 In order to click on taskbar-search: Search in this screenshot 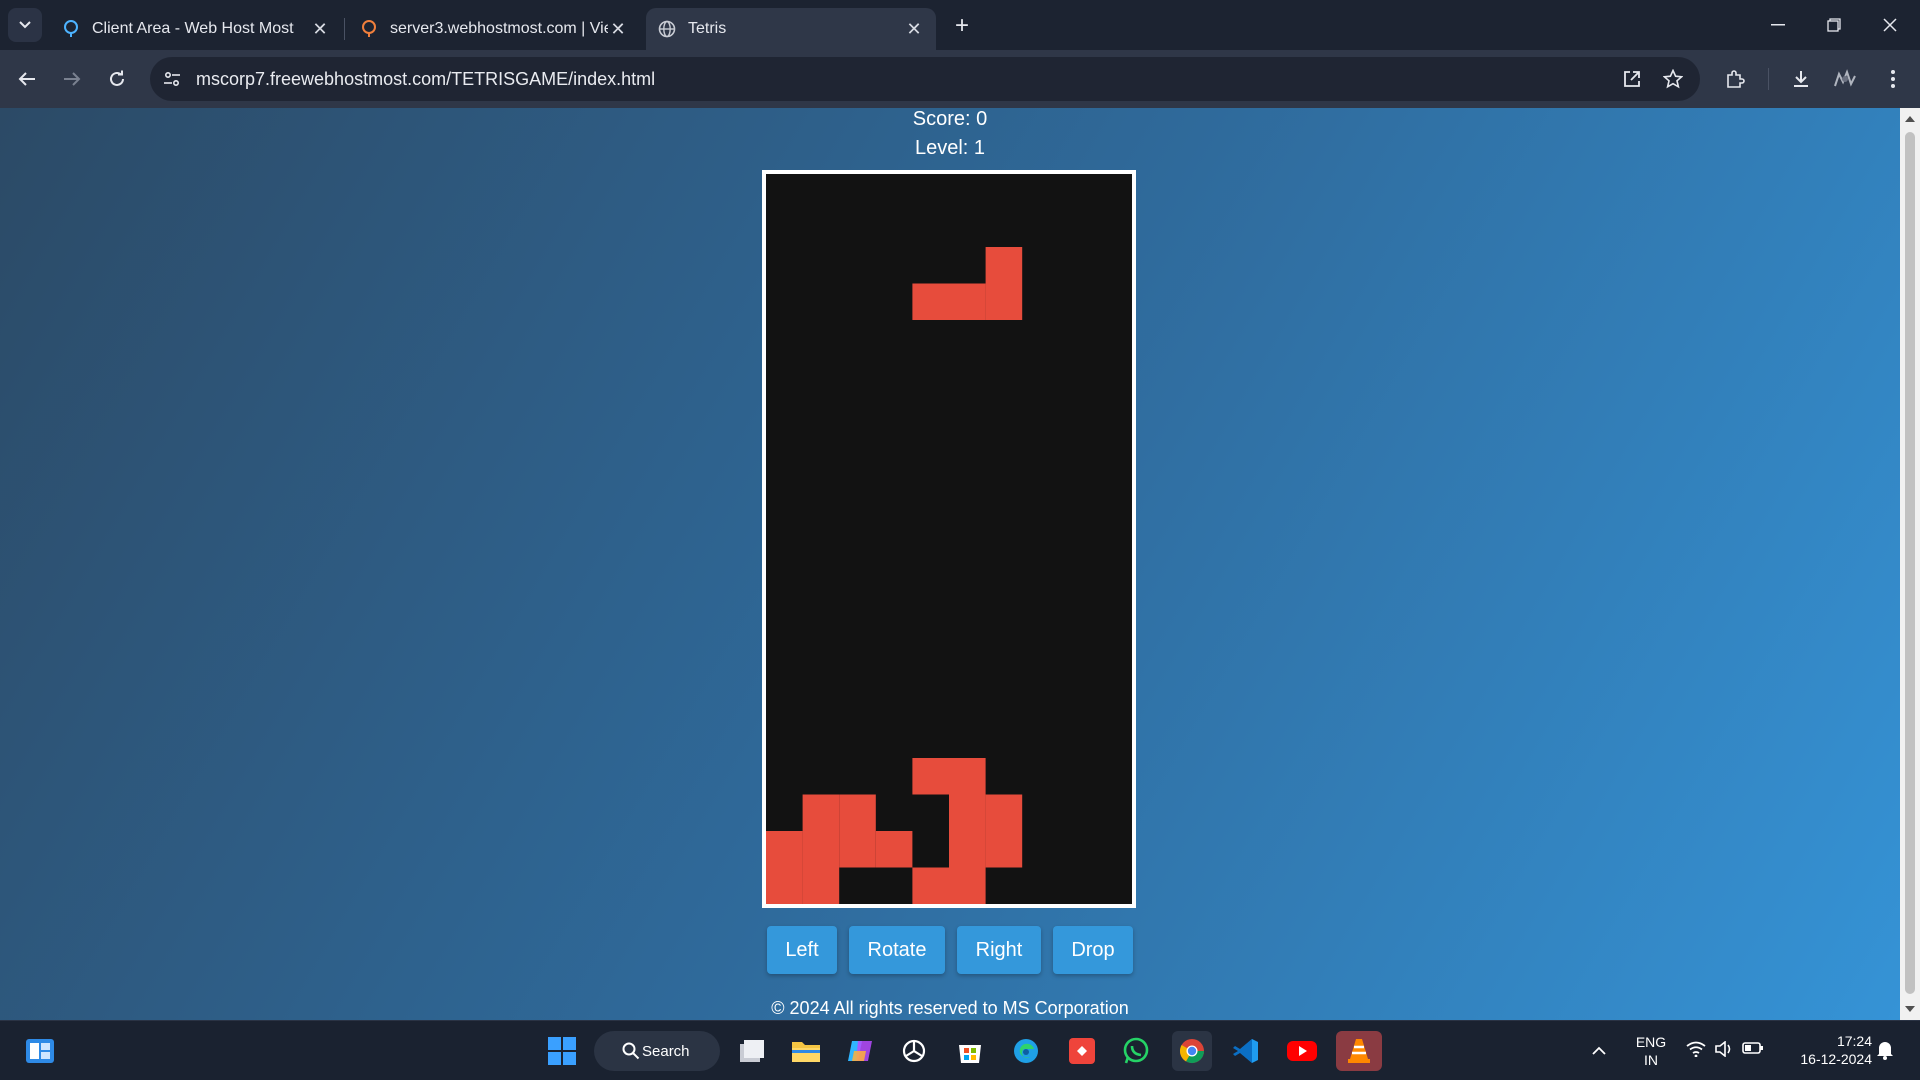, I will do `click(657, 1051)`.